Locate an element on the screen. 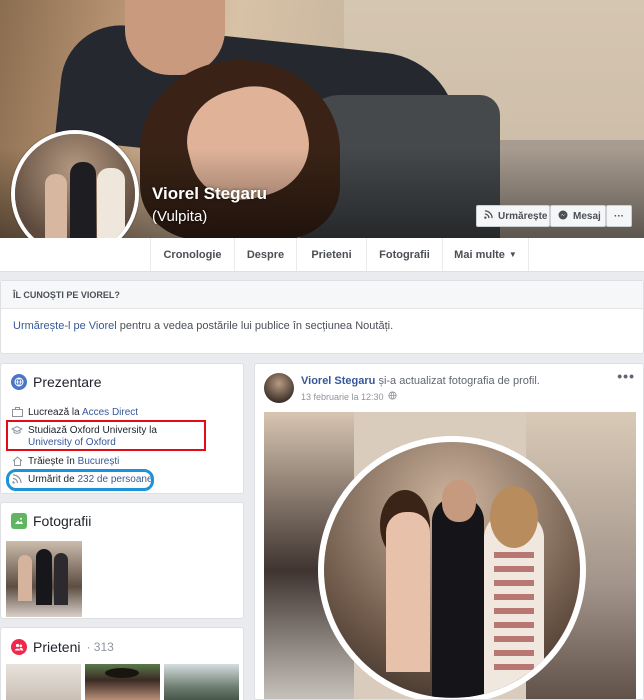  home-icon is located at coordinates (17, 463).